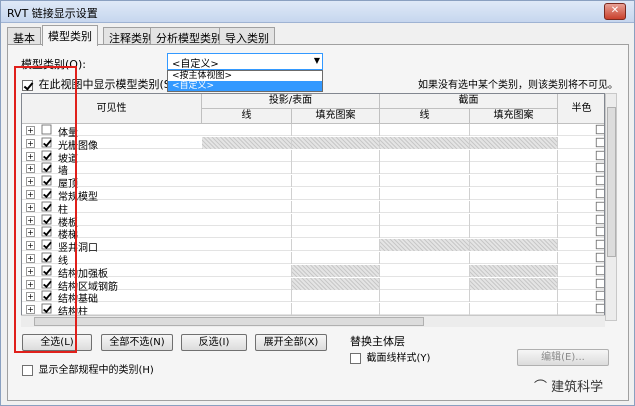  I want to click on show-in-view-checkbox-row: 在此视图中显示模型类别(S), so click(98, 84).